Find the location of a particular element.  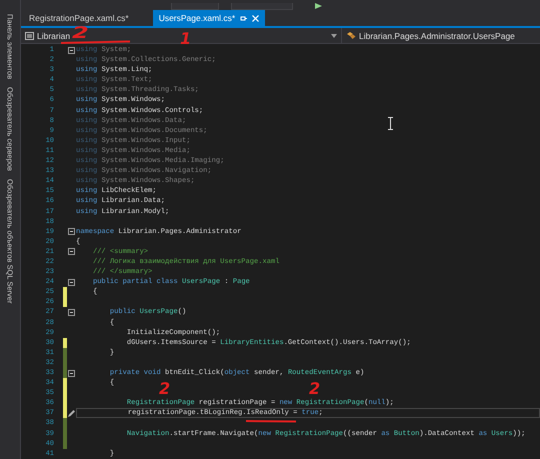

pin-icon is located at coordinates (244, 18).